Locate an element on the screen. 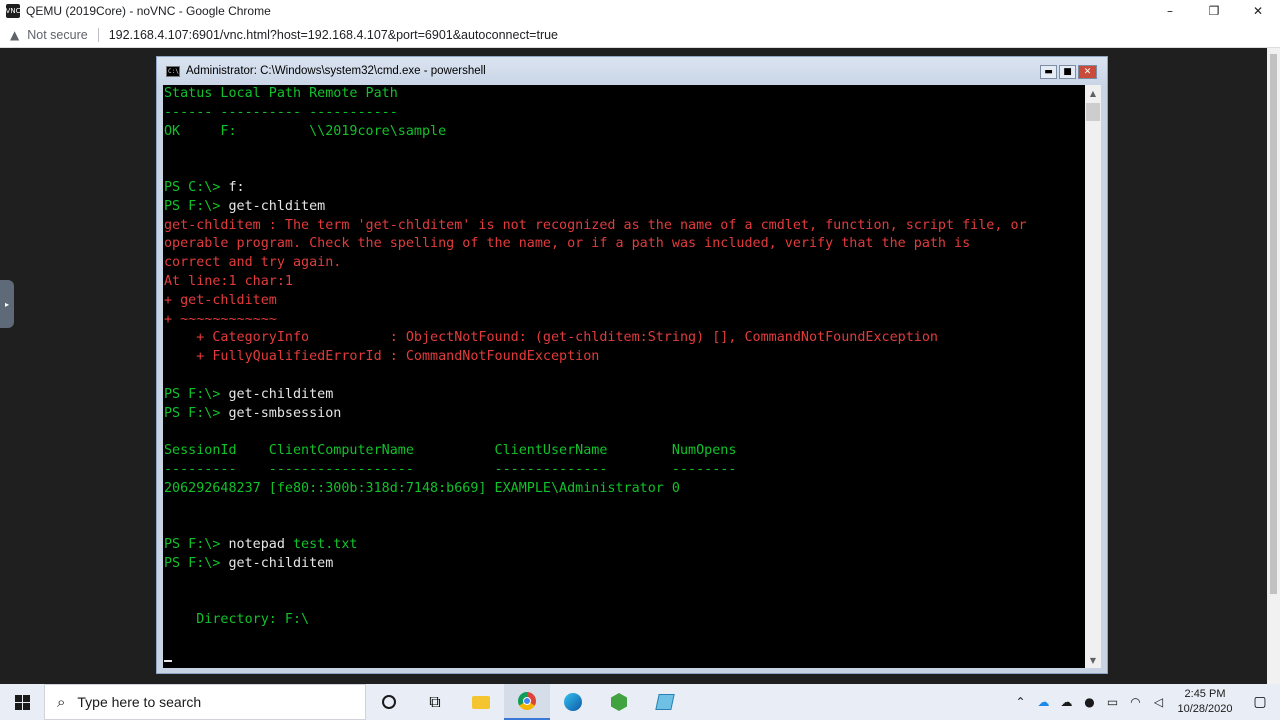  console-segment: test.txt is located at coordinates (325, 545).